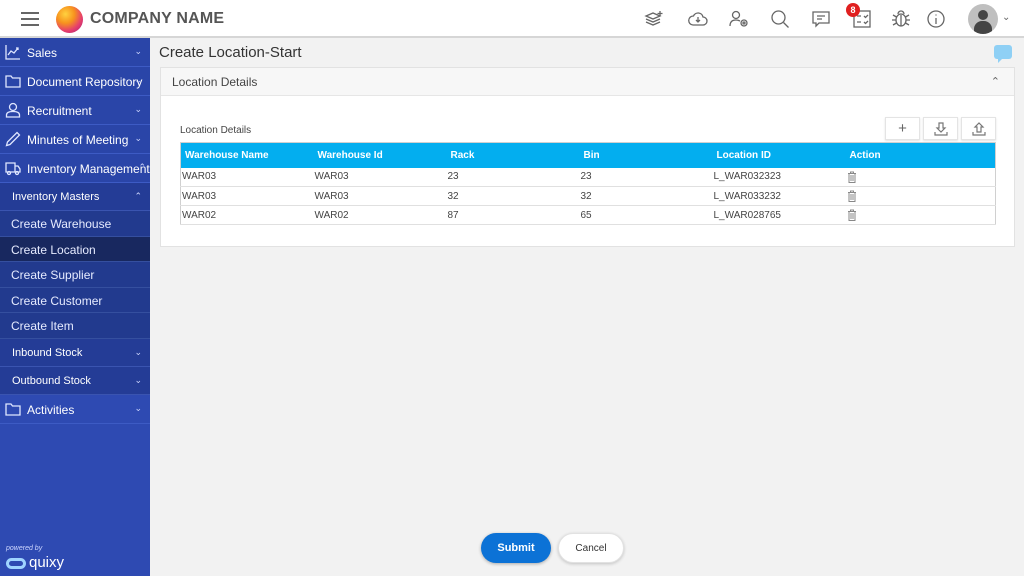 This screenshot has height=576, width=1024. I want to click on sidebar-item-outbound-stock: Outbound Stock ⌄, so click(75, 380).